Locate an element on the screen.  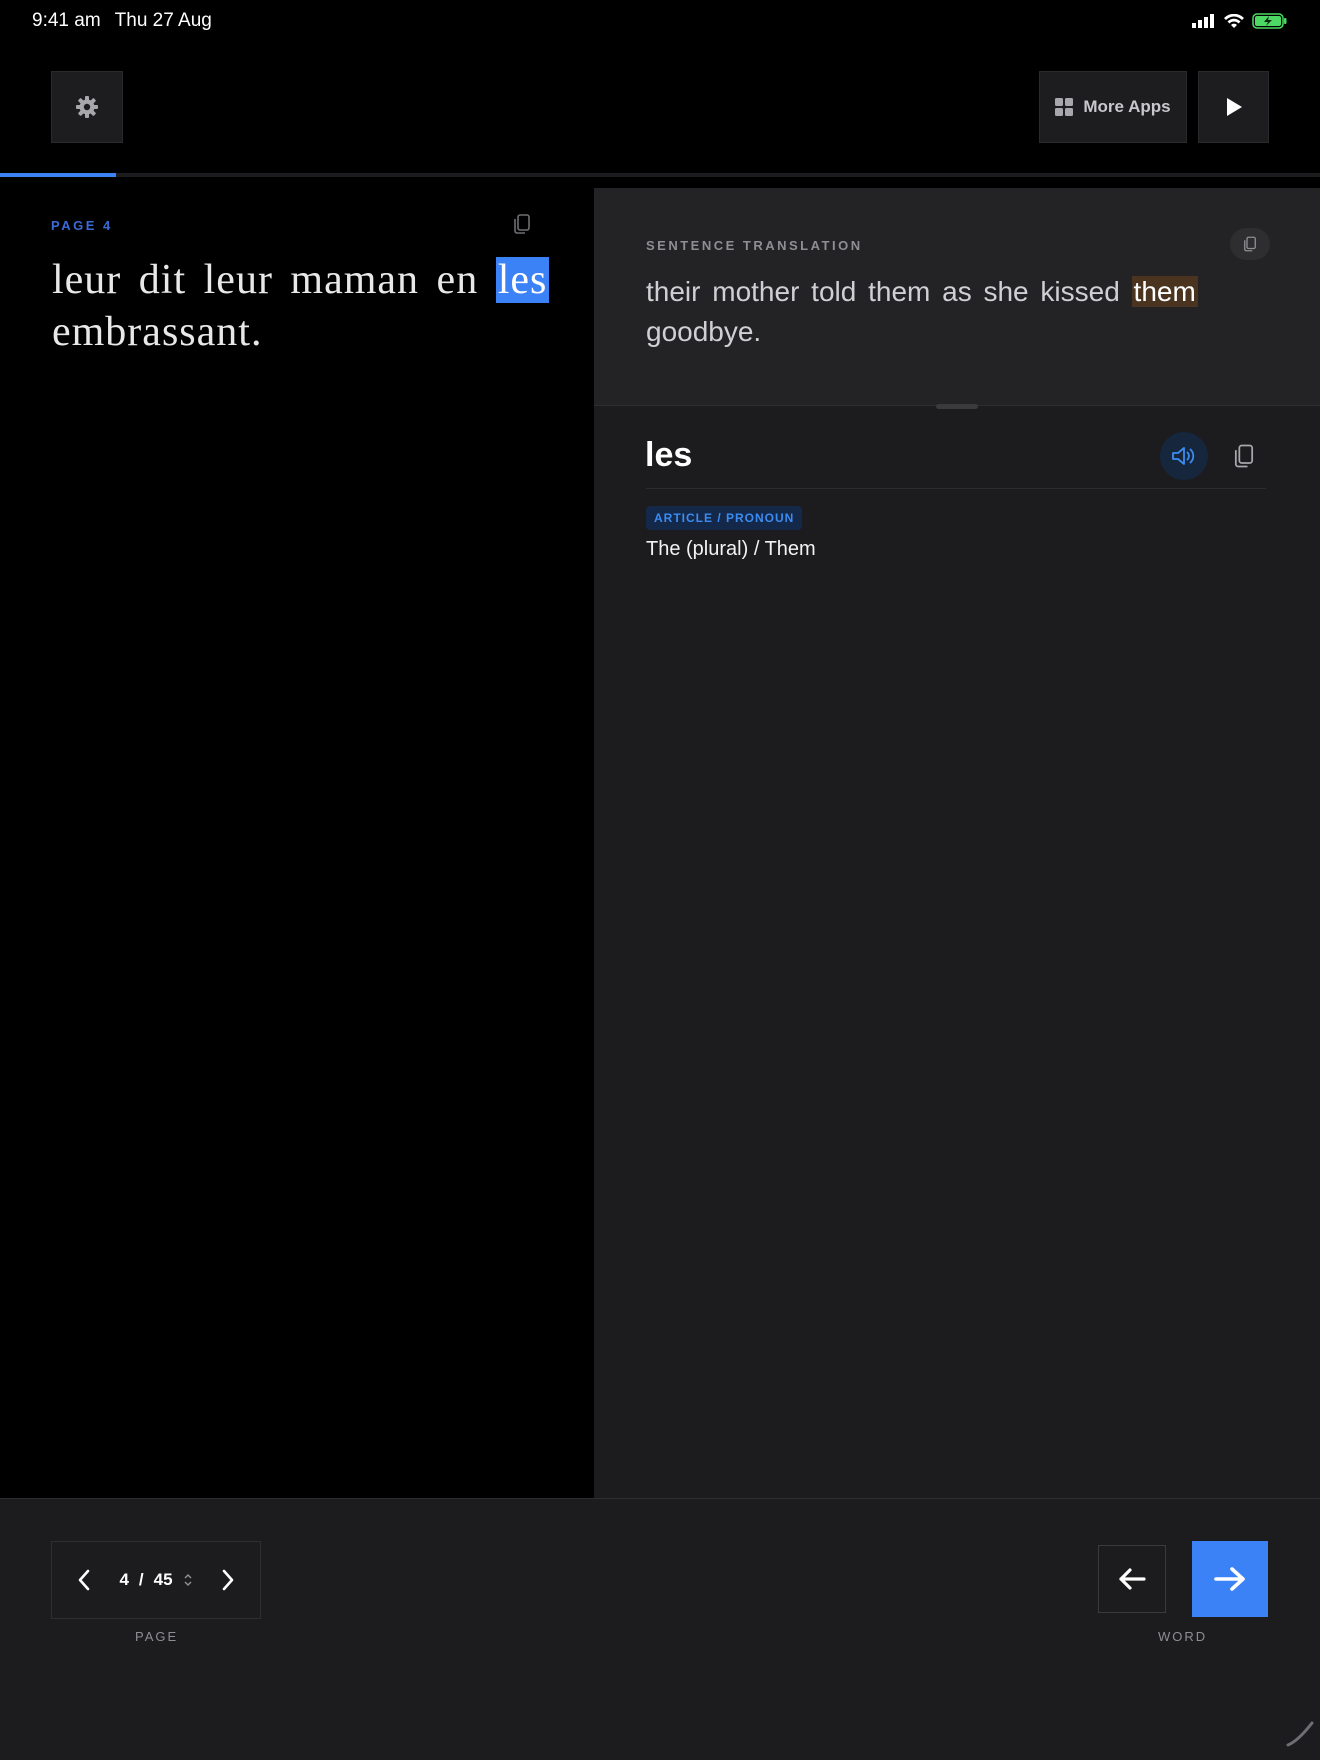
translation-text-before: their mother told them as she kissed is located at coordinates (889, 291).